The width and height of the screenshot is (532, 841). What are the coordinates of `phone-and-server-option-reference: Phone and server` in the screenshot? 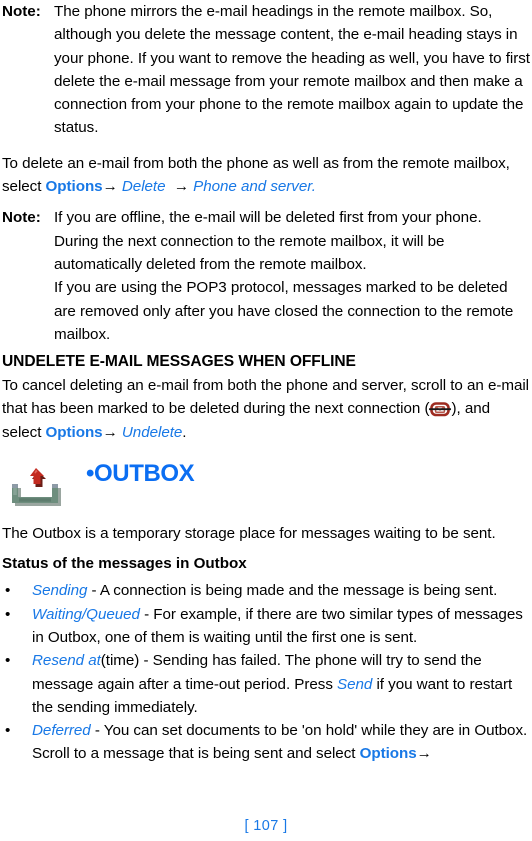 It's located at (252, 186).